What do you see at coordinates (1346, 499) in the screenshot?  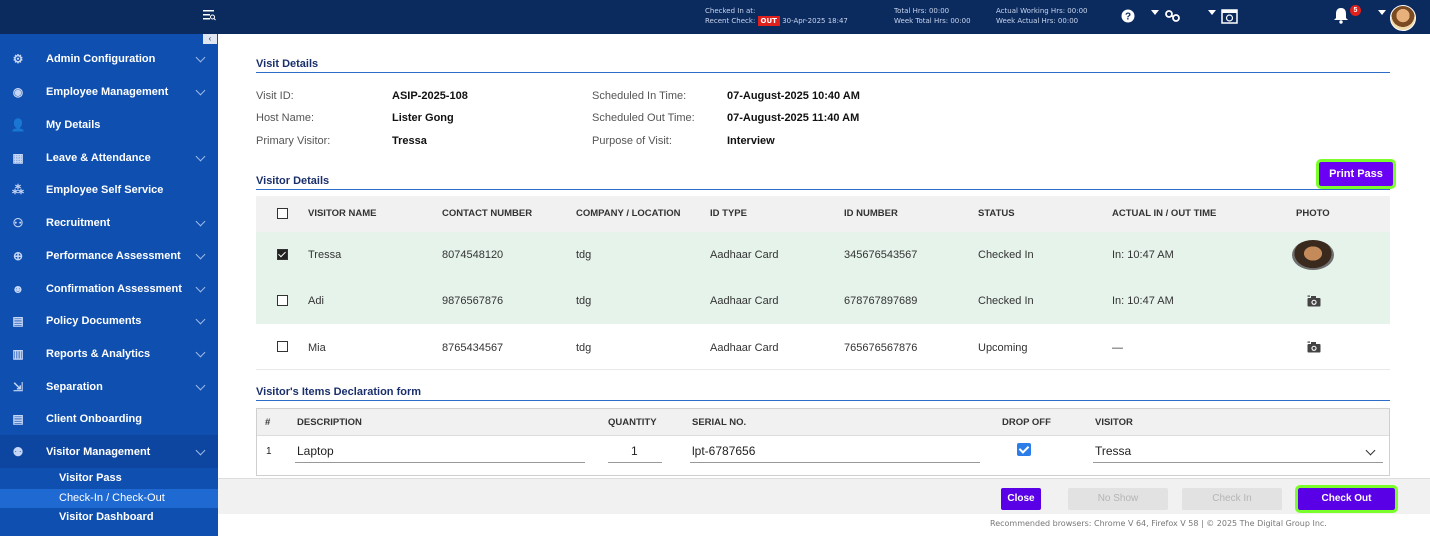 I see `check-out-button: Check Out` at bounding box center [1346, 499].